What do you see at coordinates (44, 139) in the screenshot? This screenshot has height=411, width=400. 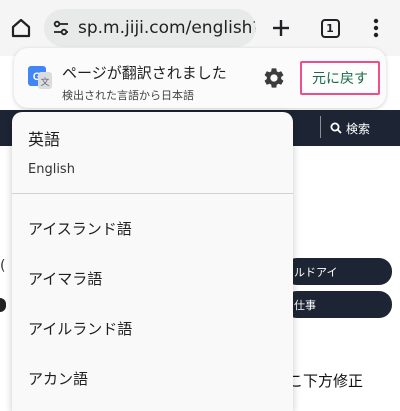 I see `current-language-native: 英語` at bounding box center [44, 139].